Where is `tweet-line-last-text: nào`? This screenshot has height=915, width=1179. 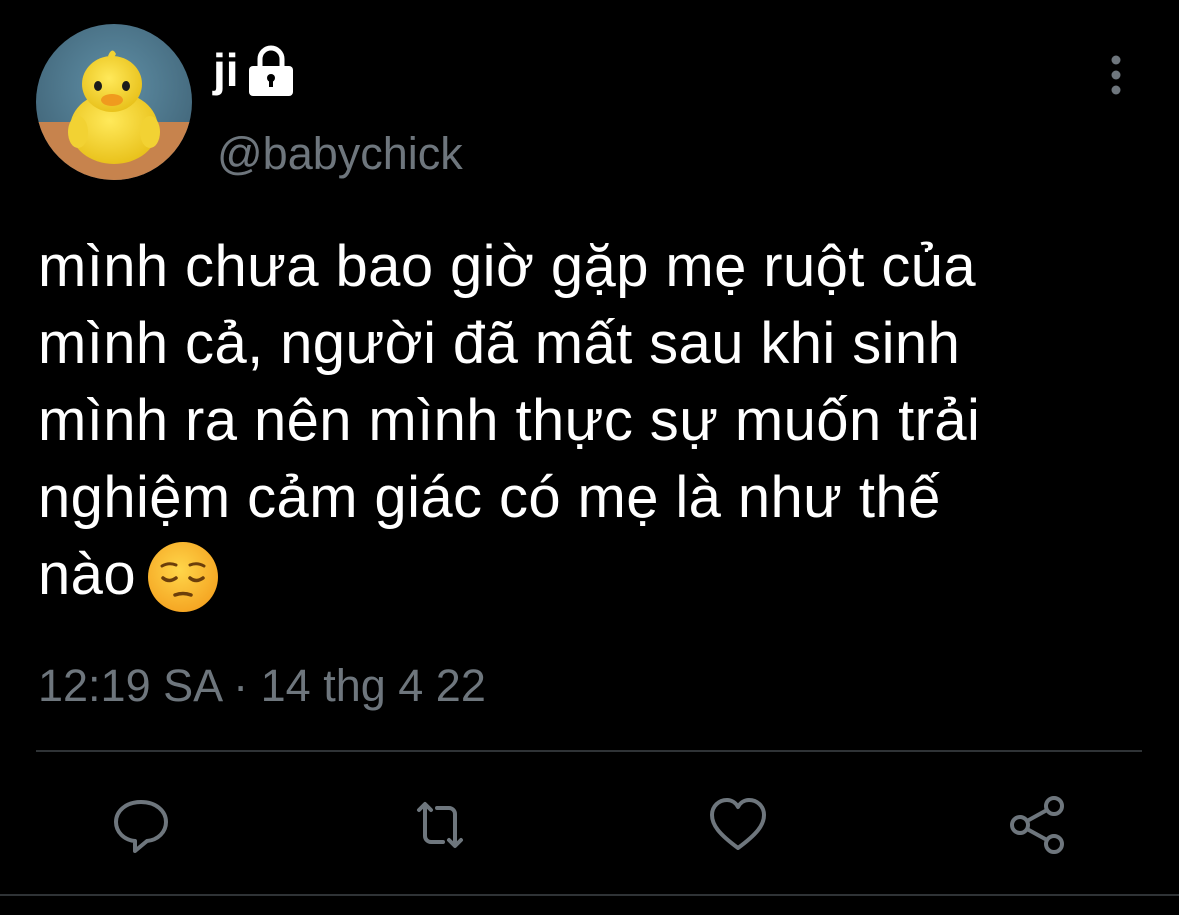 tweet-line-last-text: nào is located at coordinates (87, 574).